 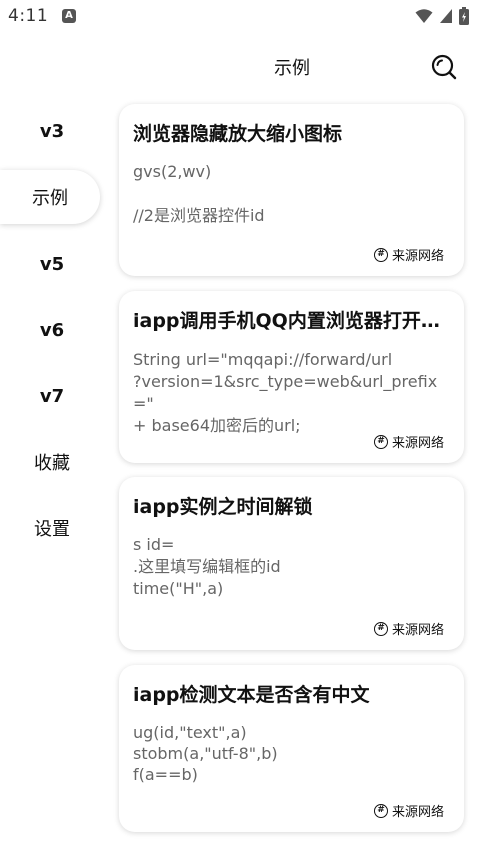 I want to click on search-button, so click(x=444, y=67).